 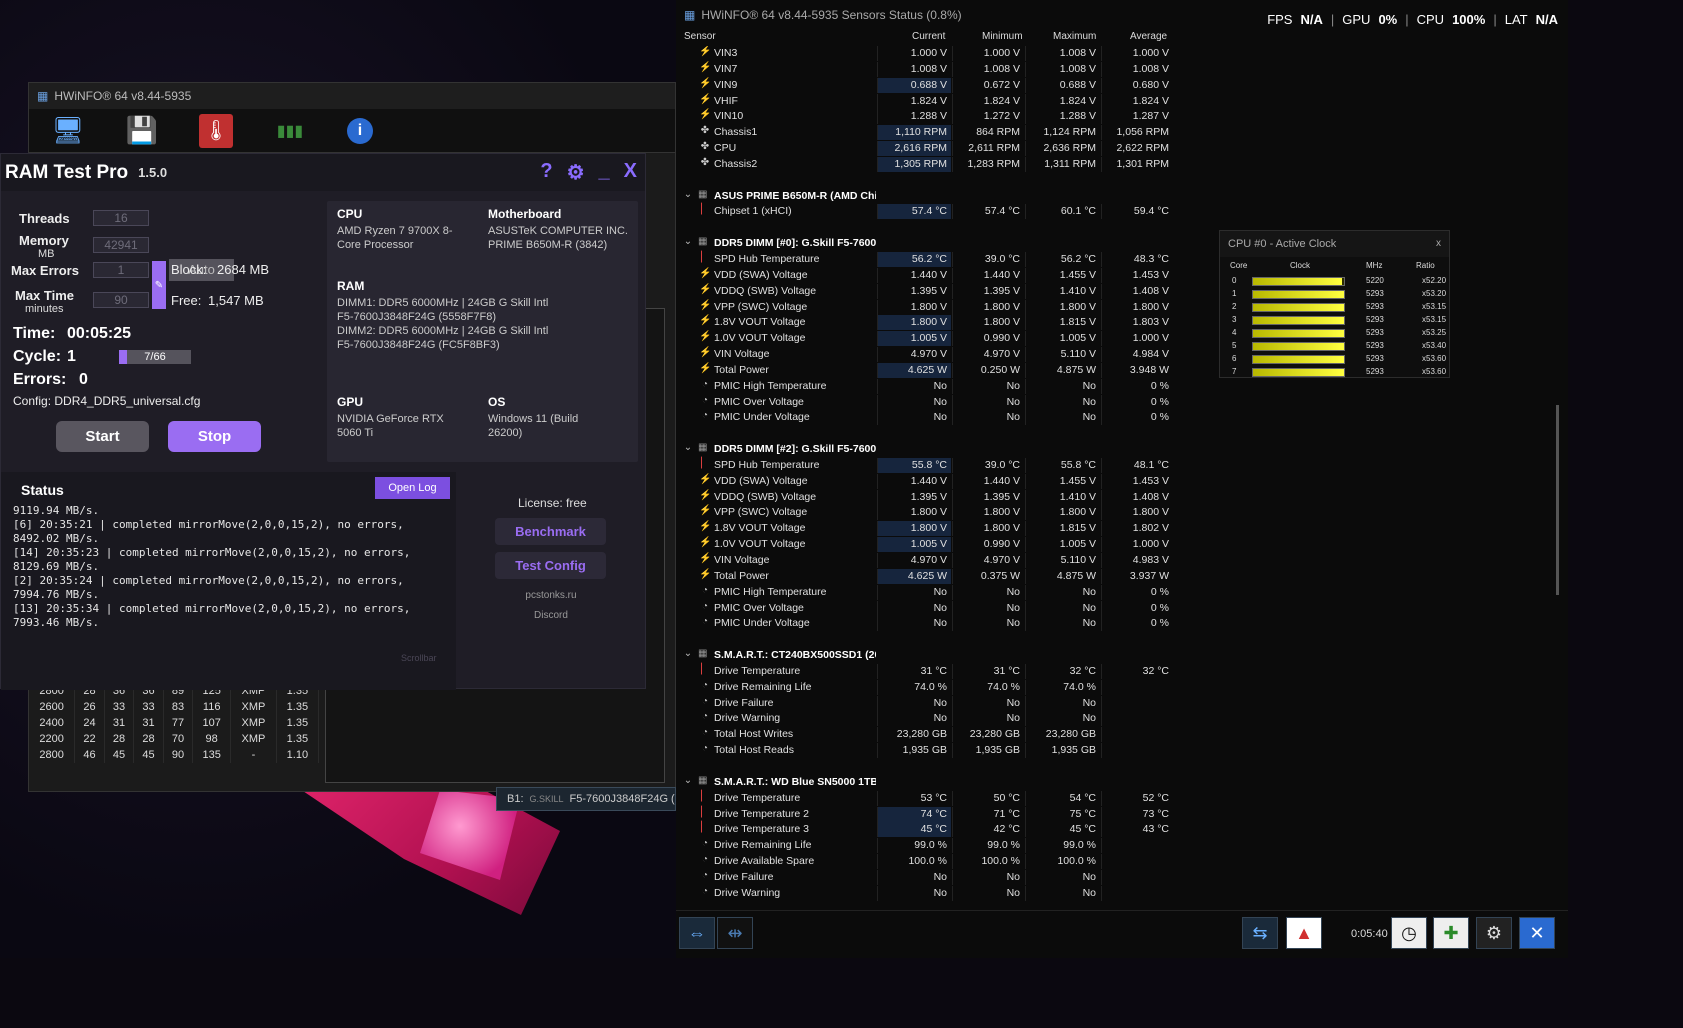 What do you see at coordinates (697, 933) in the screenshot?
I see `expand-arrows-icon: ⇔` at bounding box center [697, 933].